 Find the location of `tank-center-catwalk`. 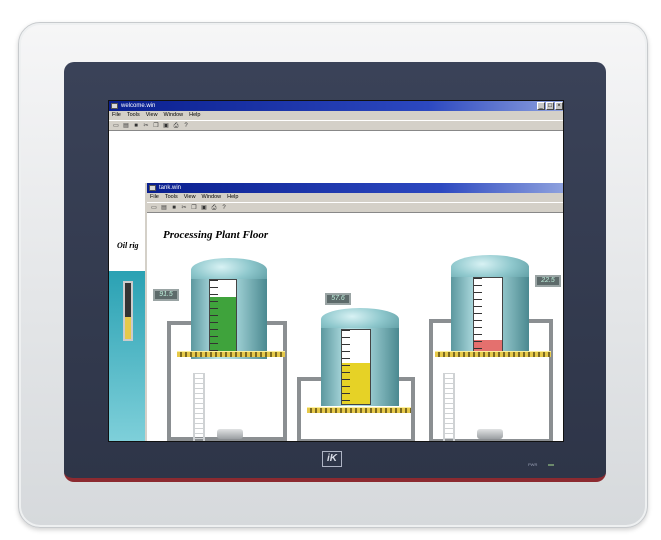

tank-center-catwalk is located at coordinates (359, 410).